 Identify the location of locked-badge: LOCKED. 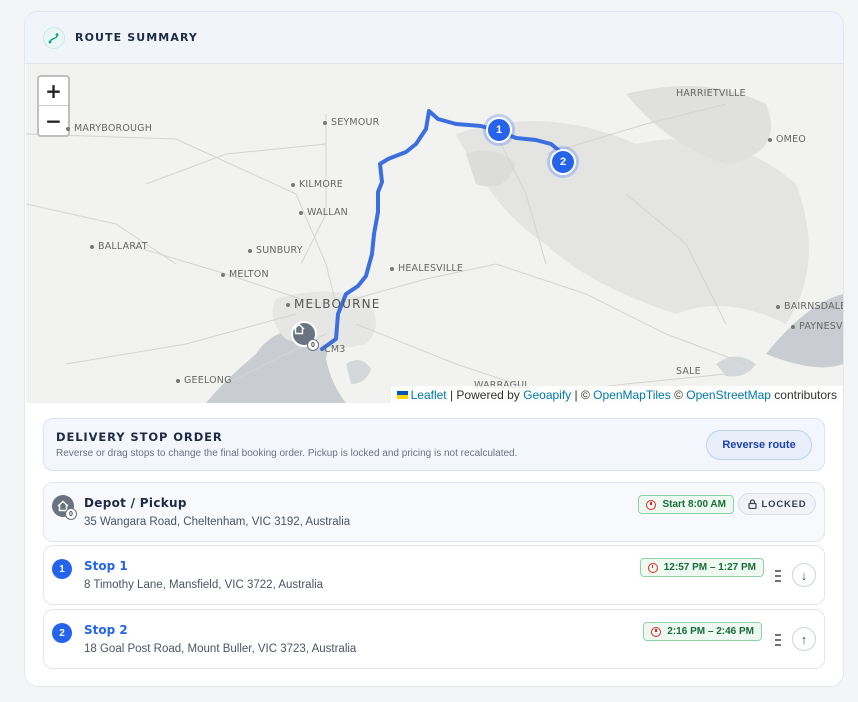
(777, 504).